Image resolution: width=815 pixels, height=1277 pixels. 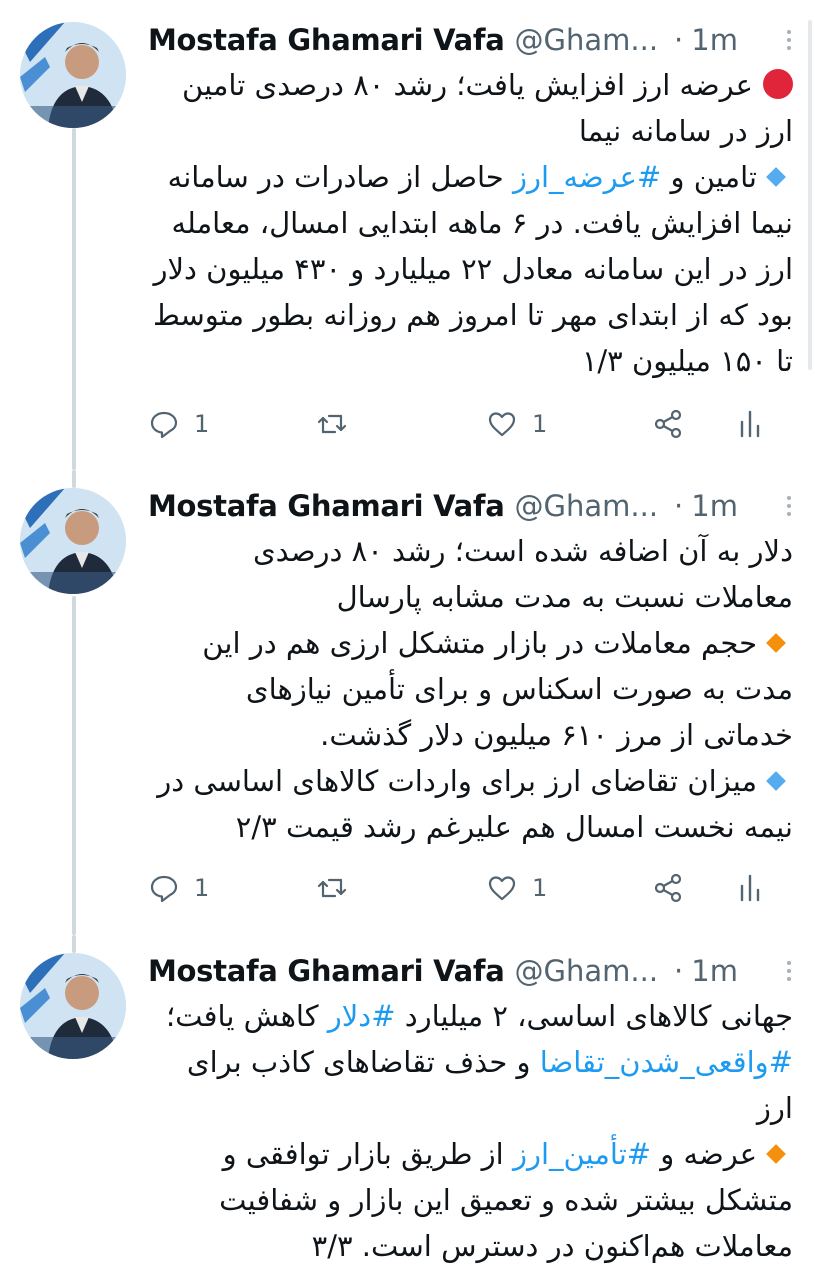 I want to click on hashtag-link: #عرضه_ارز, so click(x=587, y=177).